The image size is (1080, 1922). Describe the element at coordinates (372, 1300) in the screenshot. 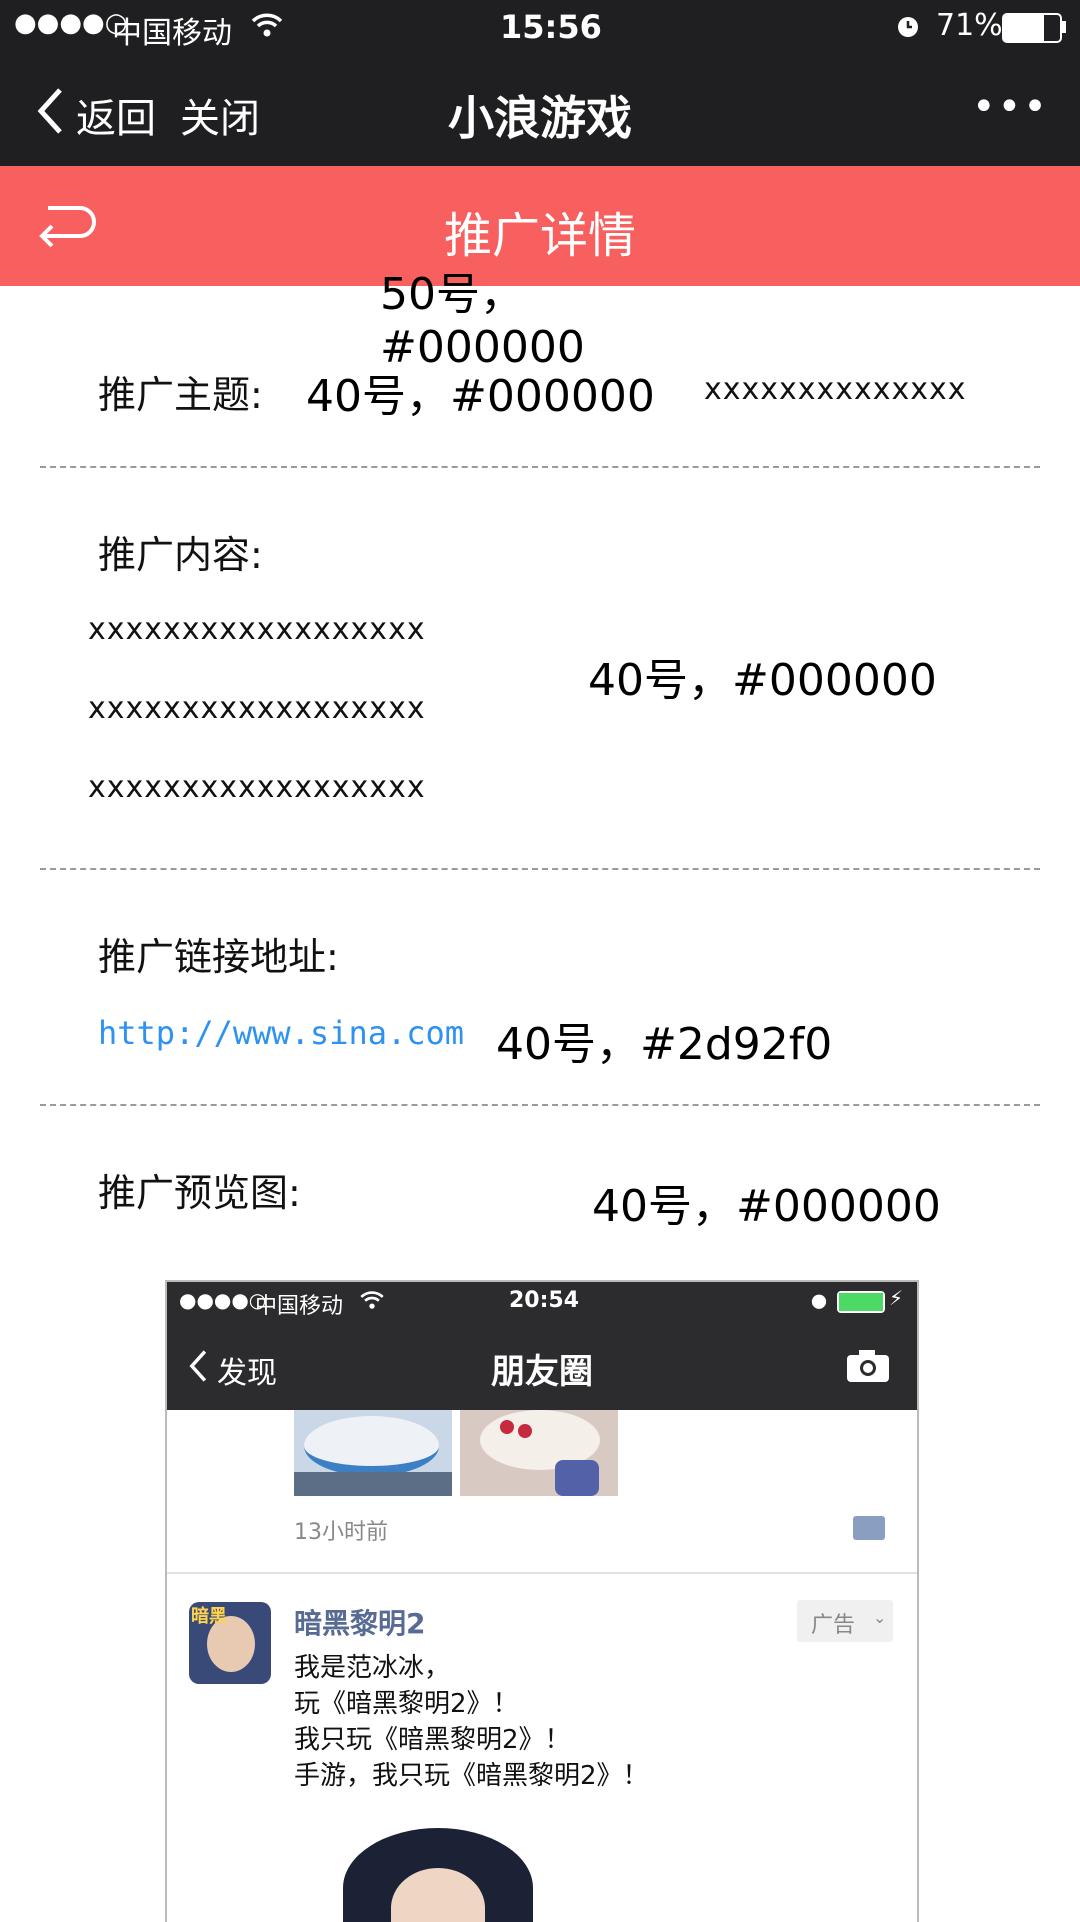

I see `preview-wifi-icon` at that location.